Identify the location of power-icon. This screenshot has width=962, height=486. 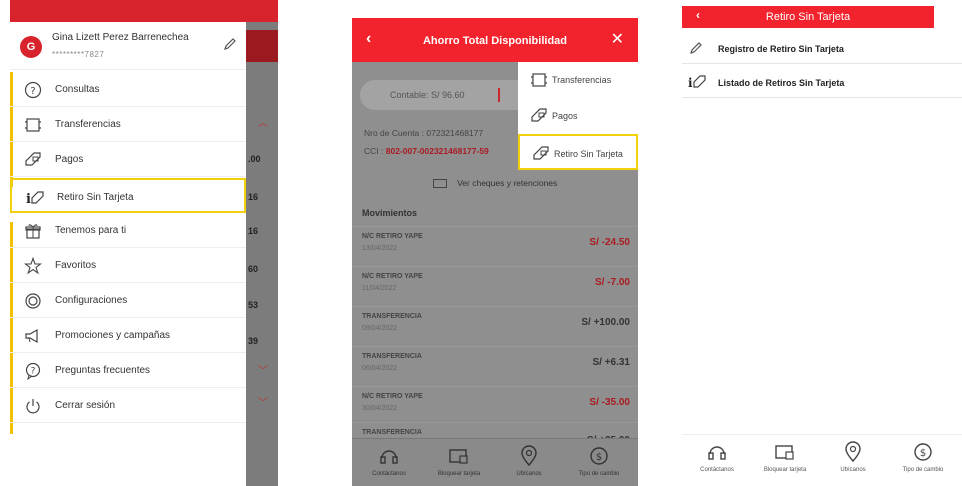
(33, 406).